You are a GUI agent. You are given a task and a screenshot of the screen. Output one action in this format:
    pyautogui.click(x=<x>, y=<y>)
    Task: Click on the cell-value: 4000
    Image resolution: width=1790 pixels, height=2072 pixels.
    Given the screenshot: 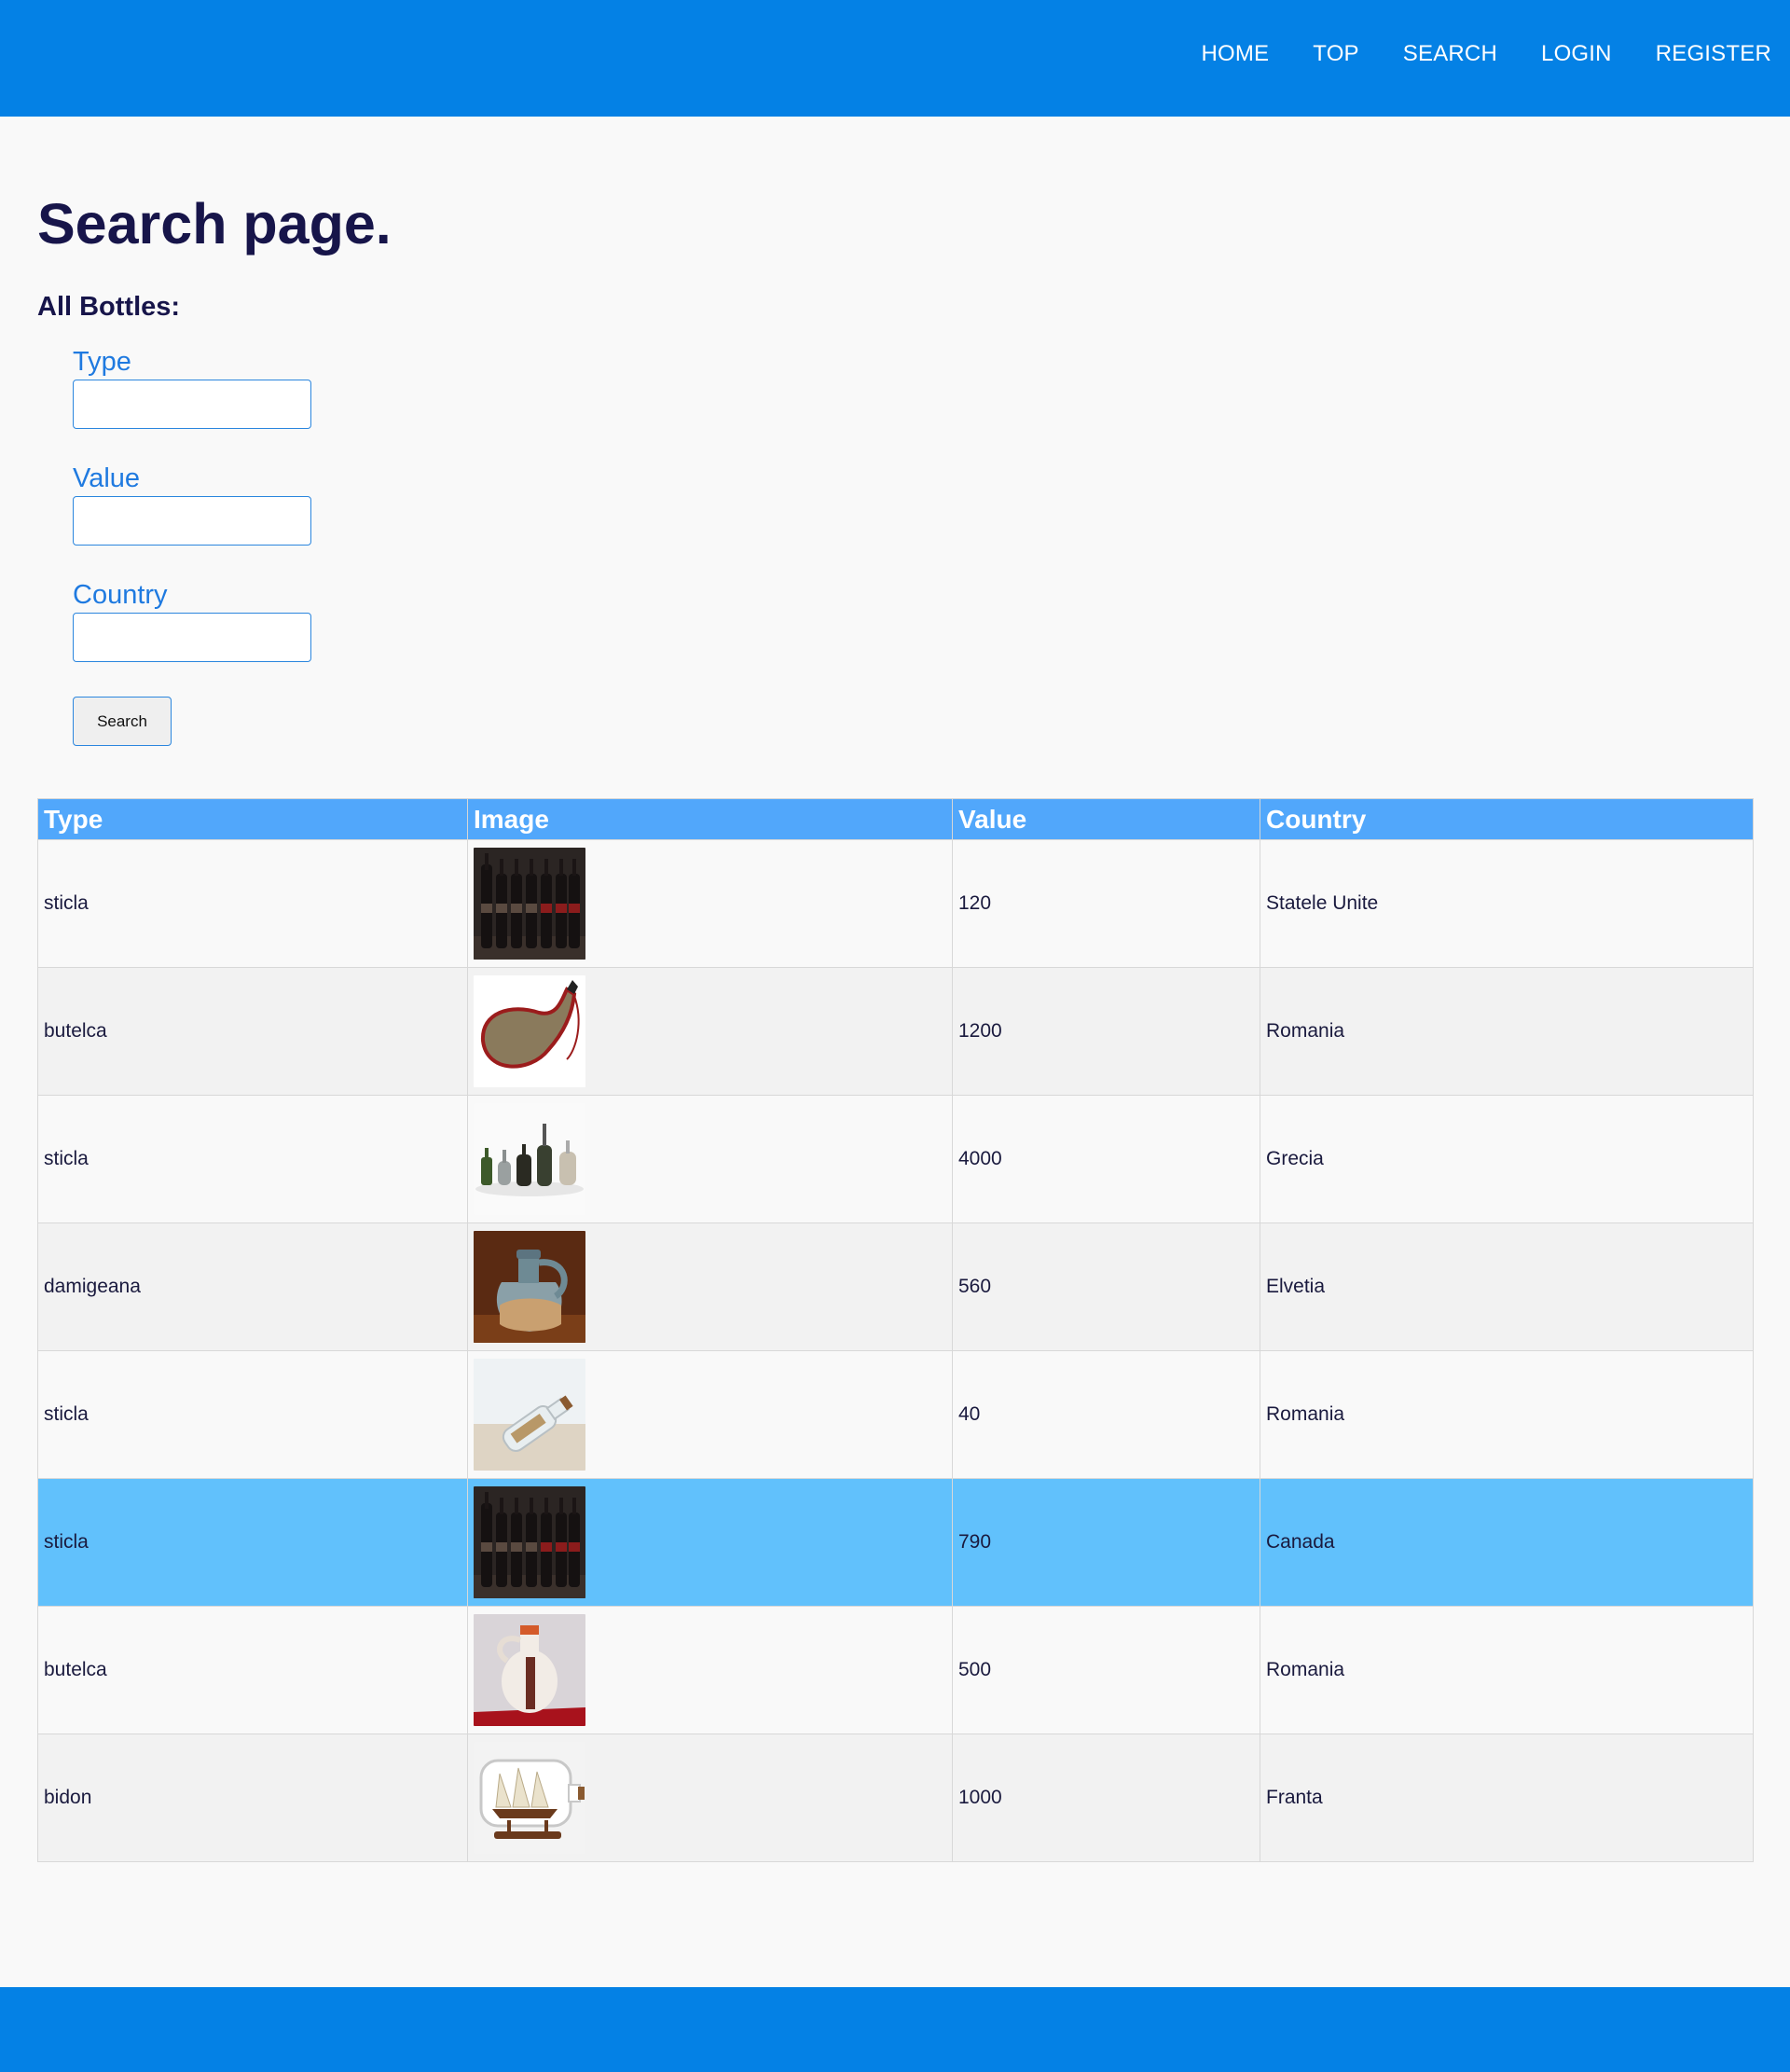 What is the action you would take?
    pyautogui.click(x=1106, y=1159)
    